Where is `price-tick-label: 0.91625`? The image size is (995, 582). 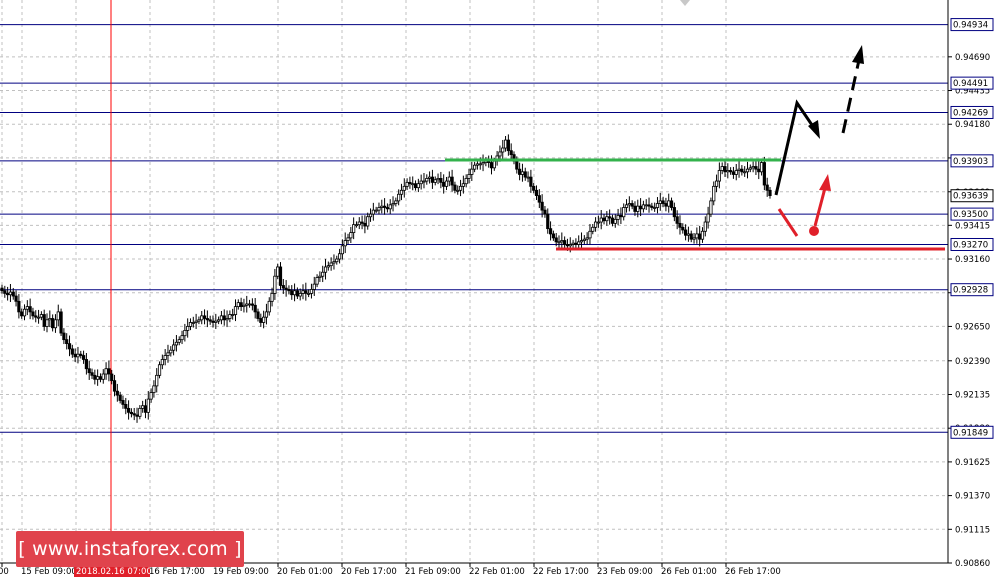 price-tick-label: 0.91625 is located at coordinates (972, 463).